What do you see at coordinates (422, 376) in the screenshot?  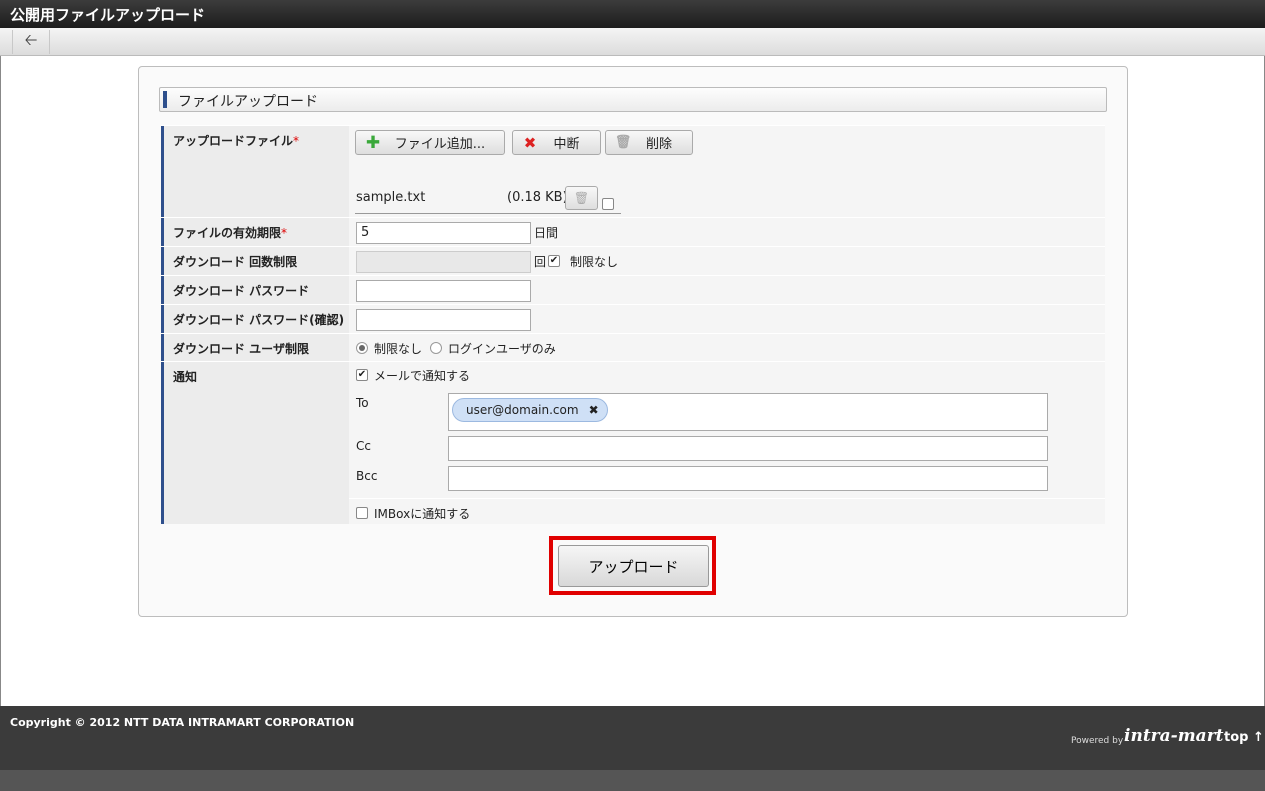 I see `mail-notify-label: メールで通知する` at bounding box center [422, 376].